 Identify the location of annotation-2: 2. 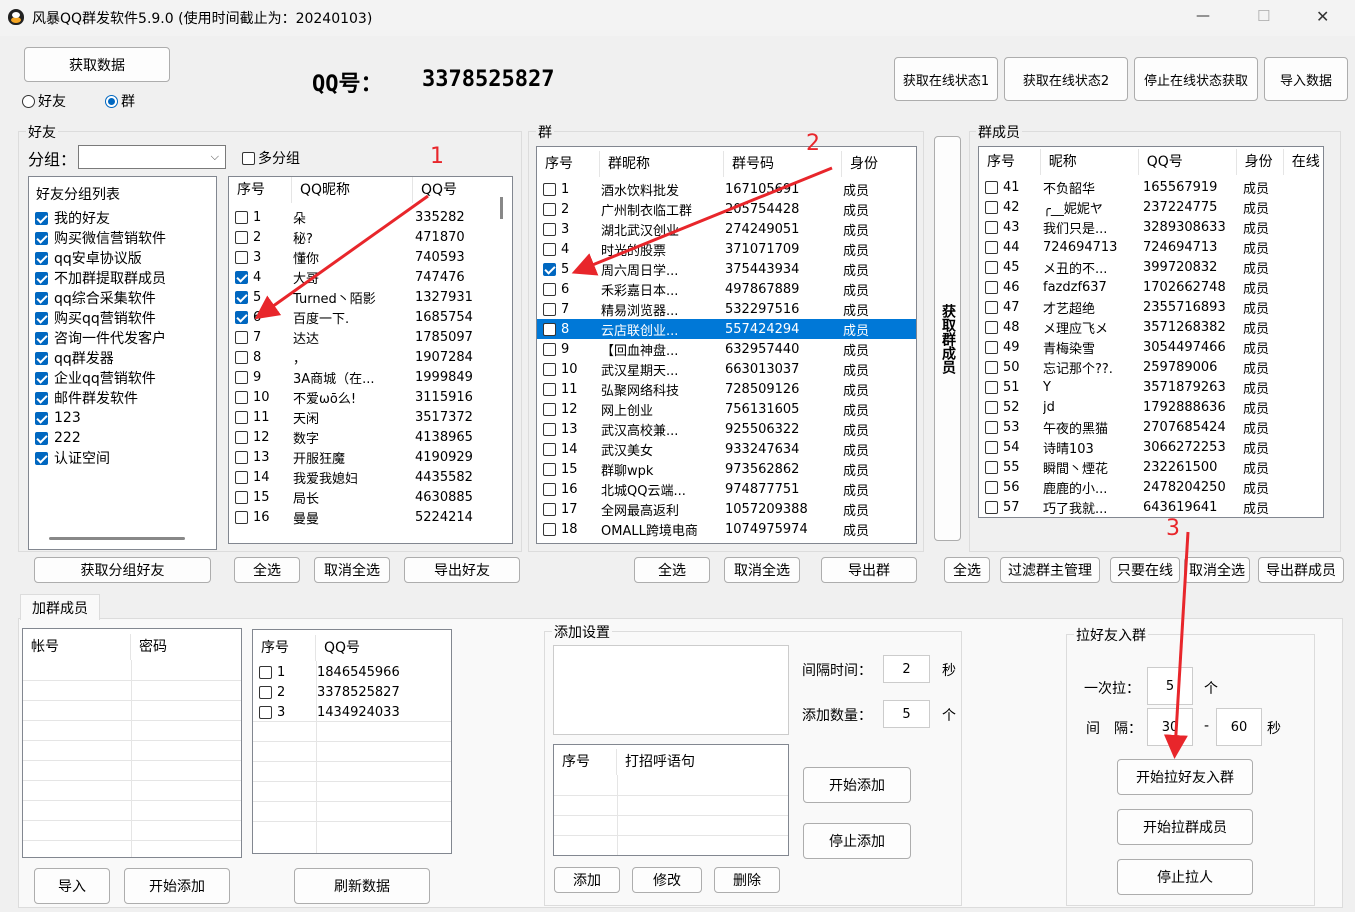
(813, 143).